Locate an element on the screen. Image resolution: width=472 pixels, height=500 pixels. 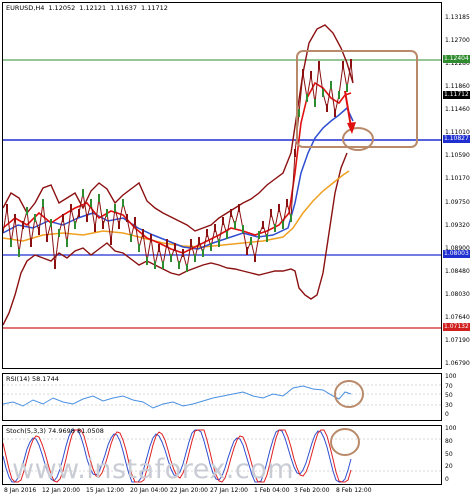
price-axis-label: 1.11860 is located at coordinates (457, 87).